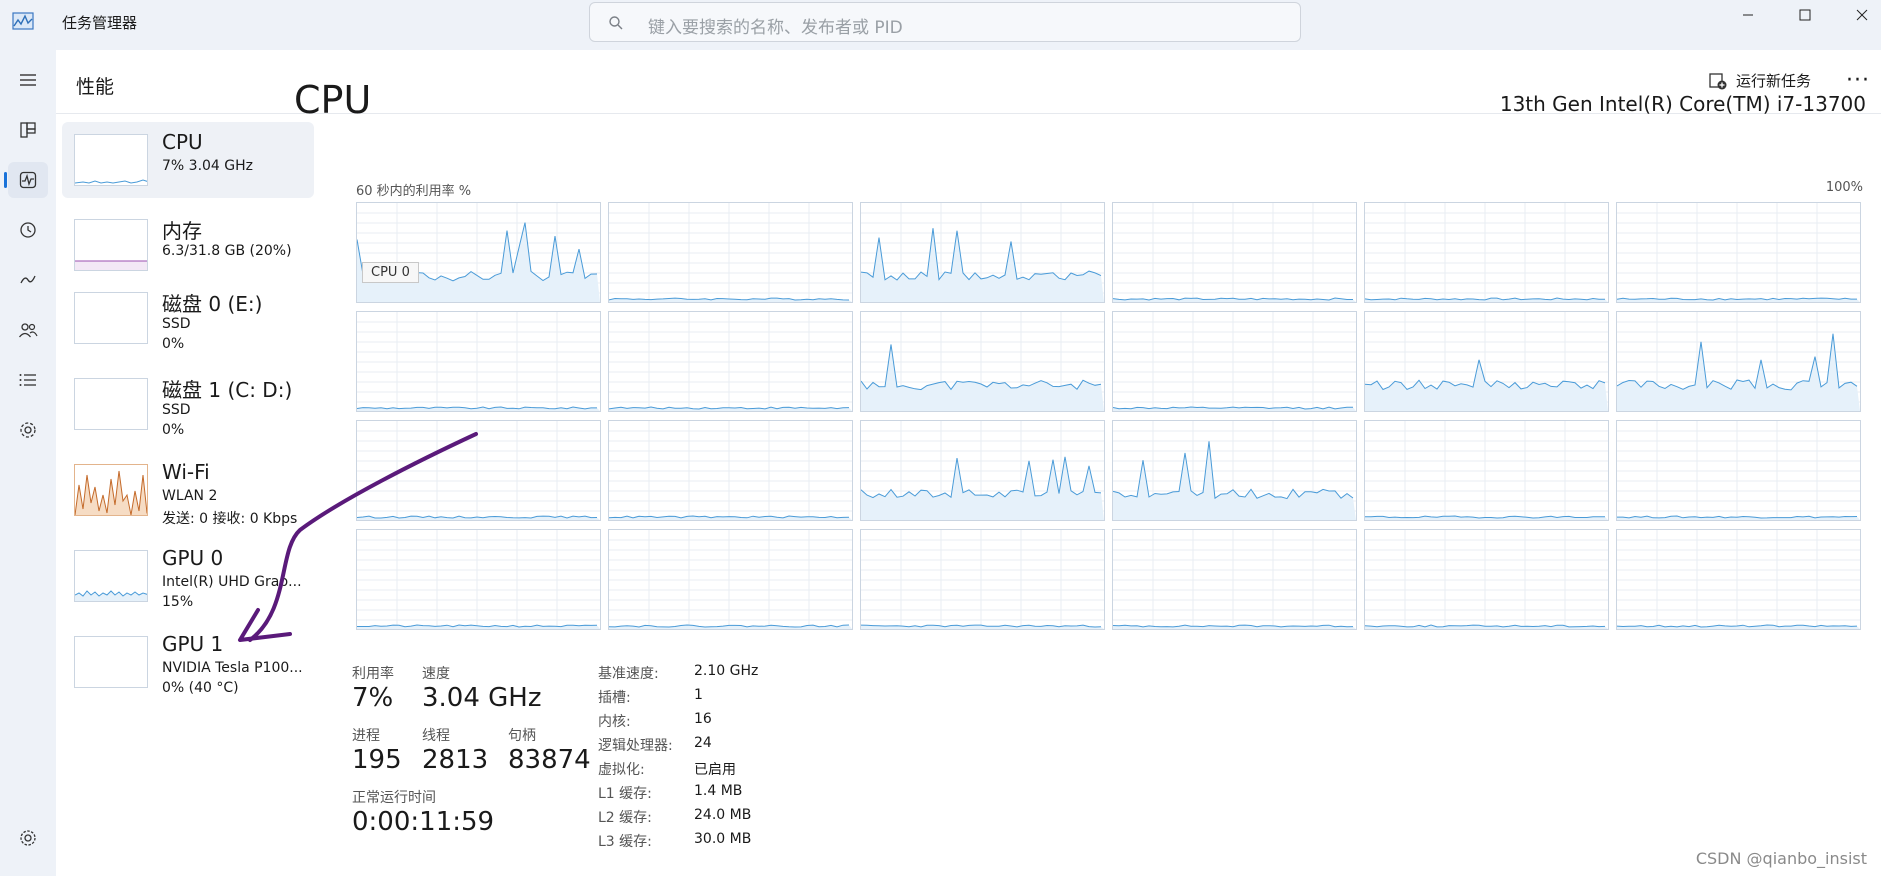 The image size is (1881, 876). Describe the element at coordinates (625, 842) in the screenshot. I see `detail-label: L3 缓存:` at that location.